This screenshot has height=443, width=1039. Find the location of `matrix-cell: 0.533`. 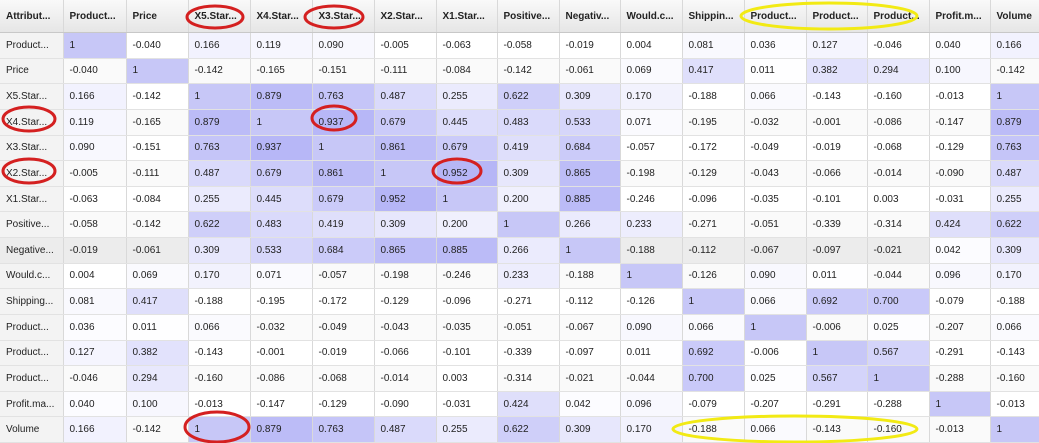

matrix-cell: 0.533 is located at coordinates (590, 122).